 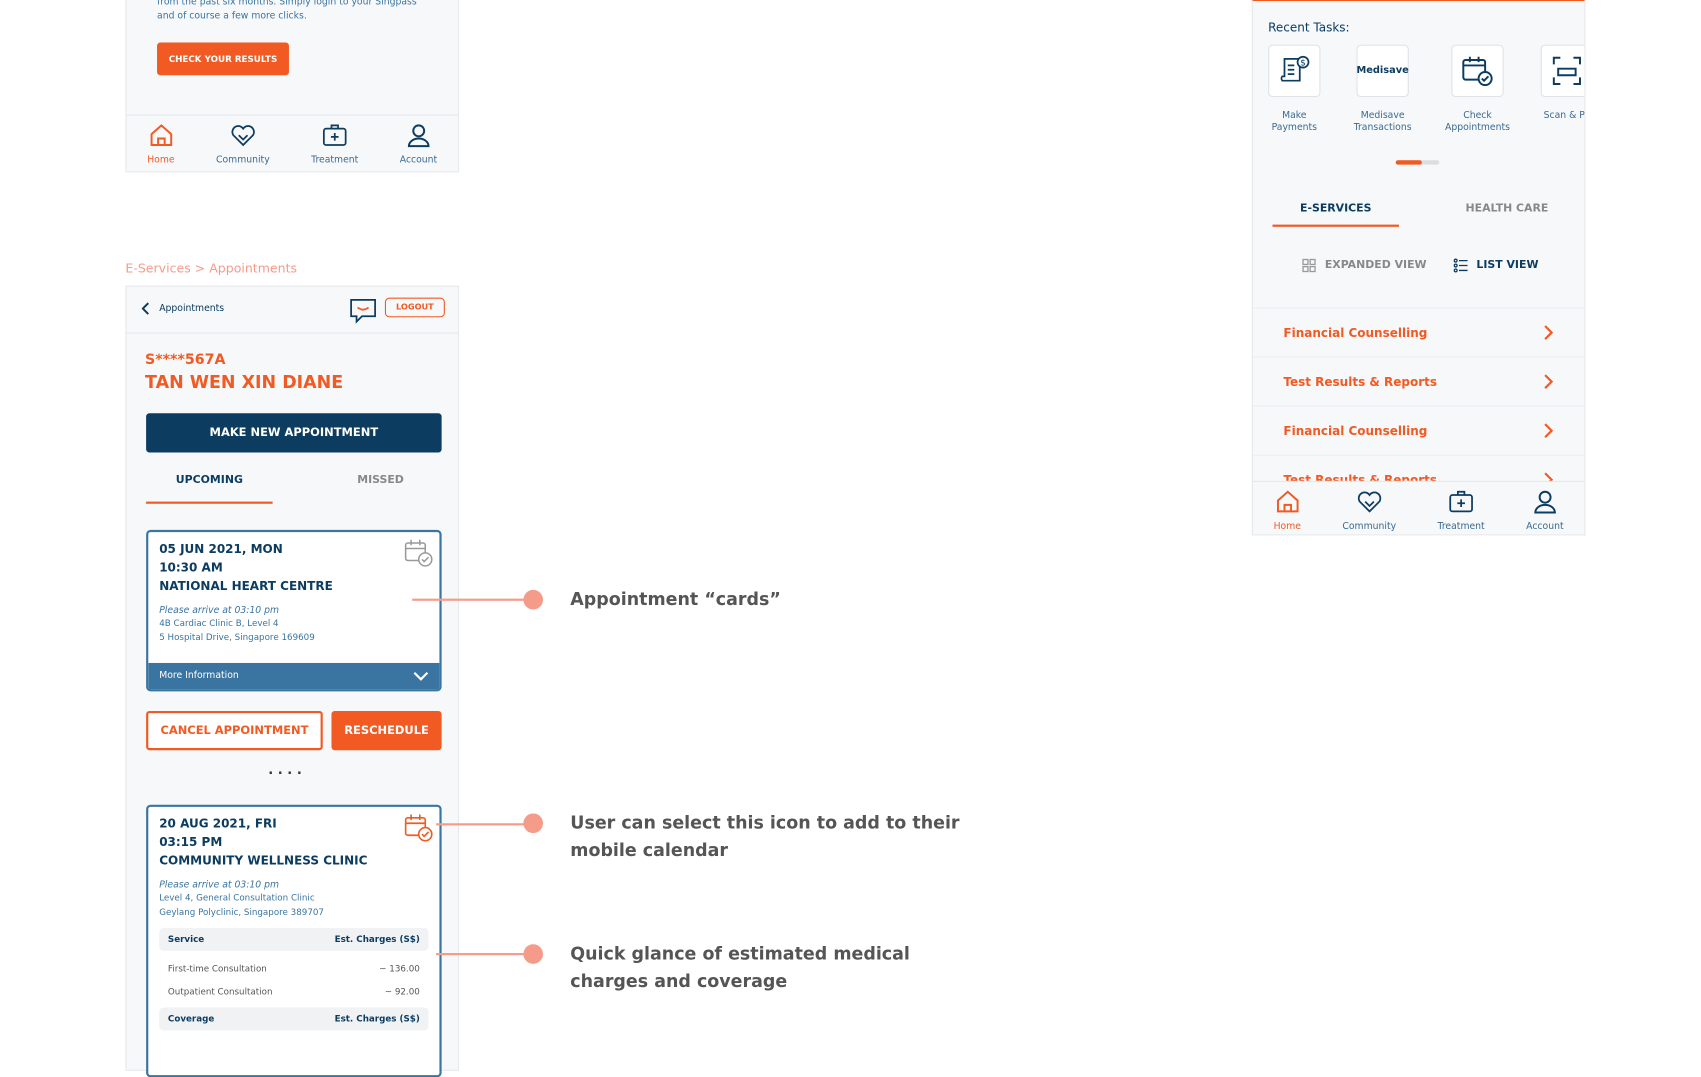 What do you see at coordinates (246, 586) in the screenshot?
I see `appointment-location: NATIONAL HEART CENTRE` at bounding box center [246, 586].